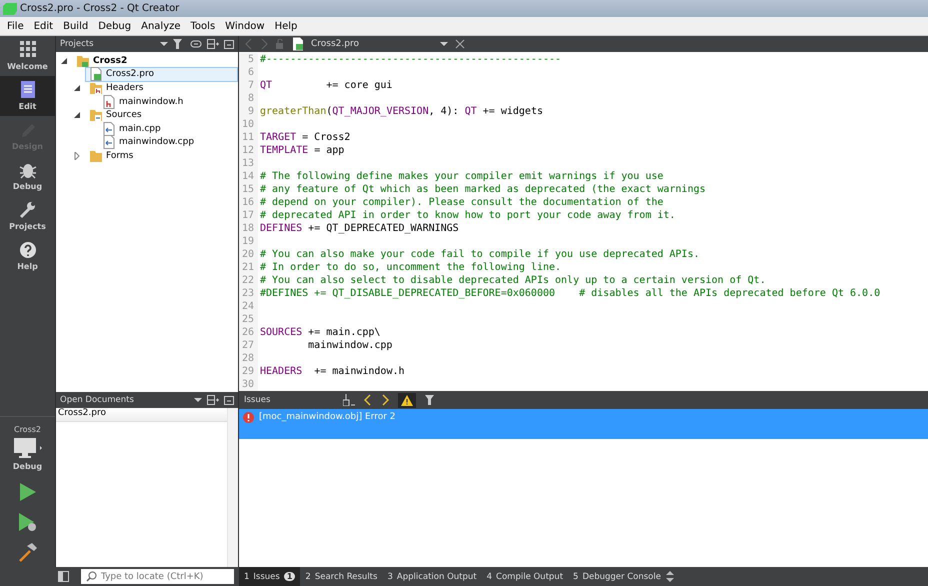  Describe the element at coordinates (27, 492) in the screenshot. I see `run-icon` at that location.